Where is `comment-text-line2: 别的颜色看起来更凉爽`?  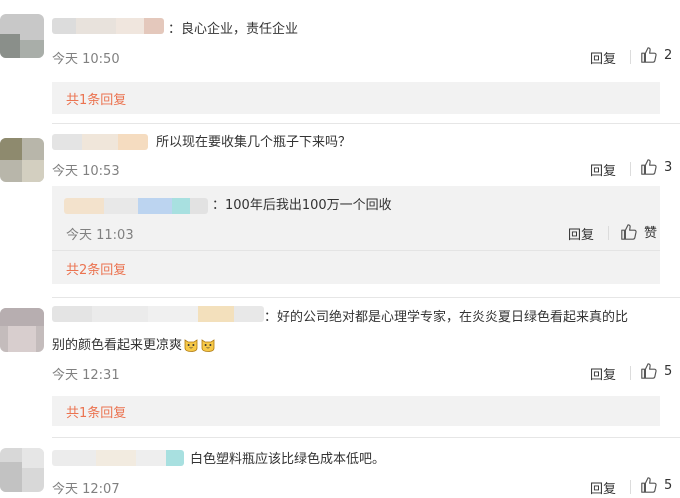
comment-text-line2: 别的颜色看起来更凉爽 is located at coordinates (134, 346).